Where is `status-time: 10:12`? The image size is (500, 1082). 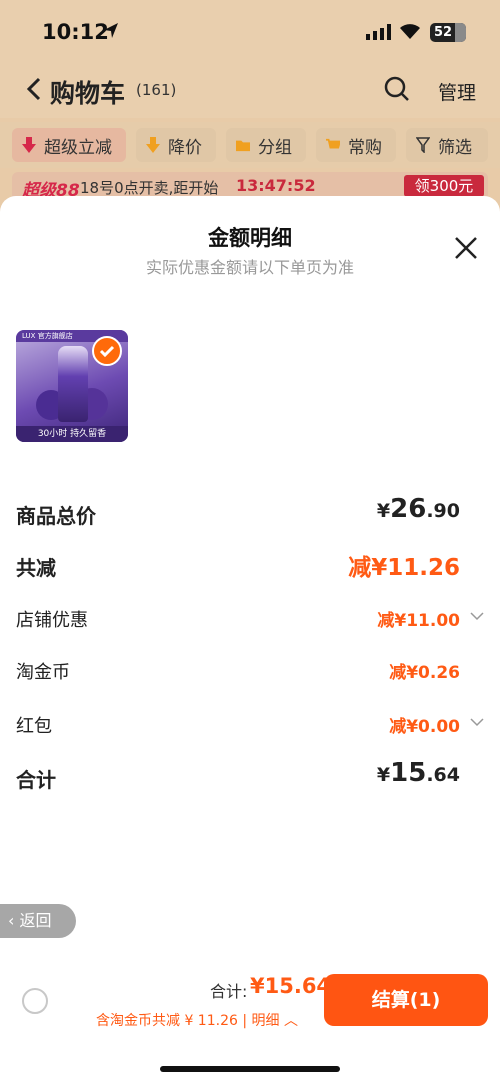
status-time: 10:12 is located at coordinates (75, 32).